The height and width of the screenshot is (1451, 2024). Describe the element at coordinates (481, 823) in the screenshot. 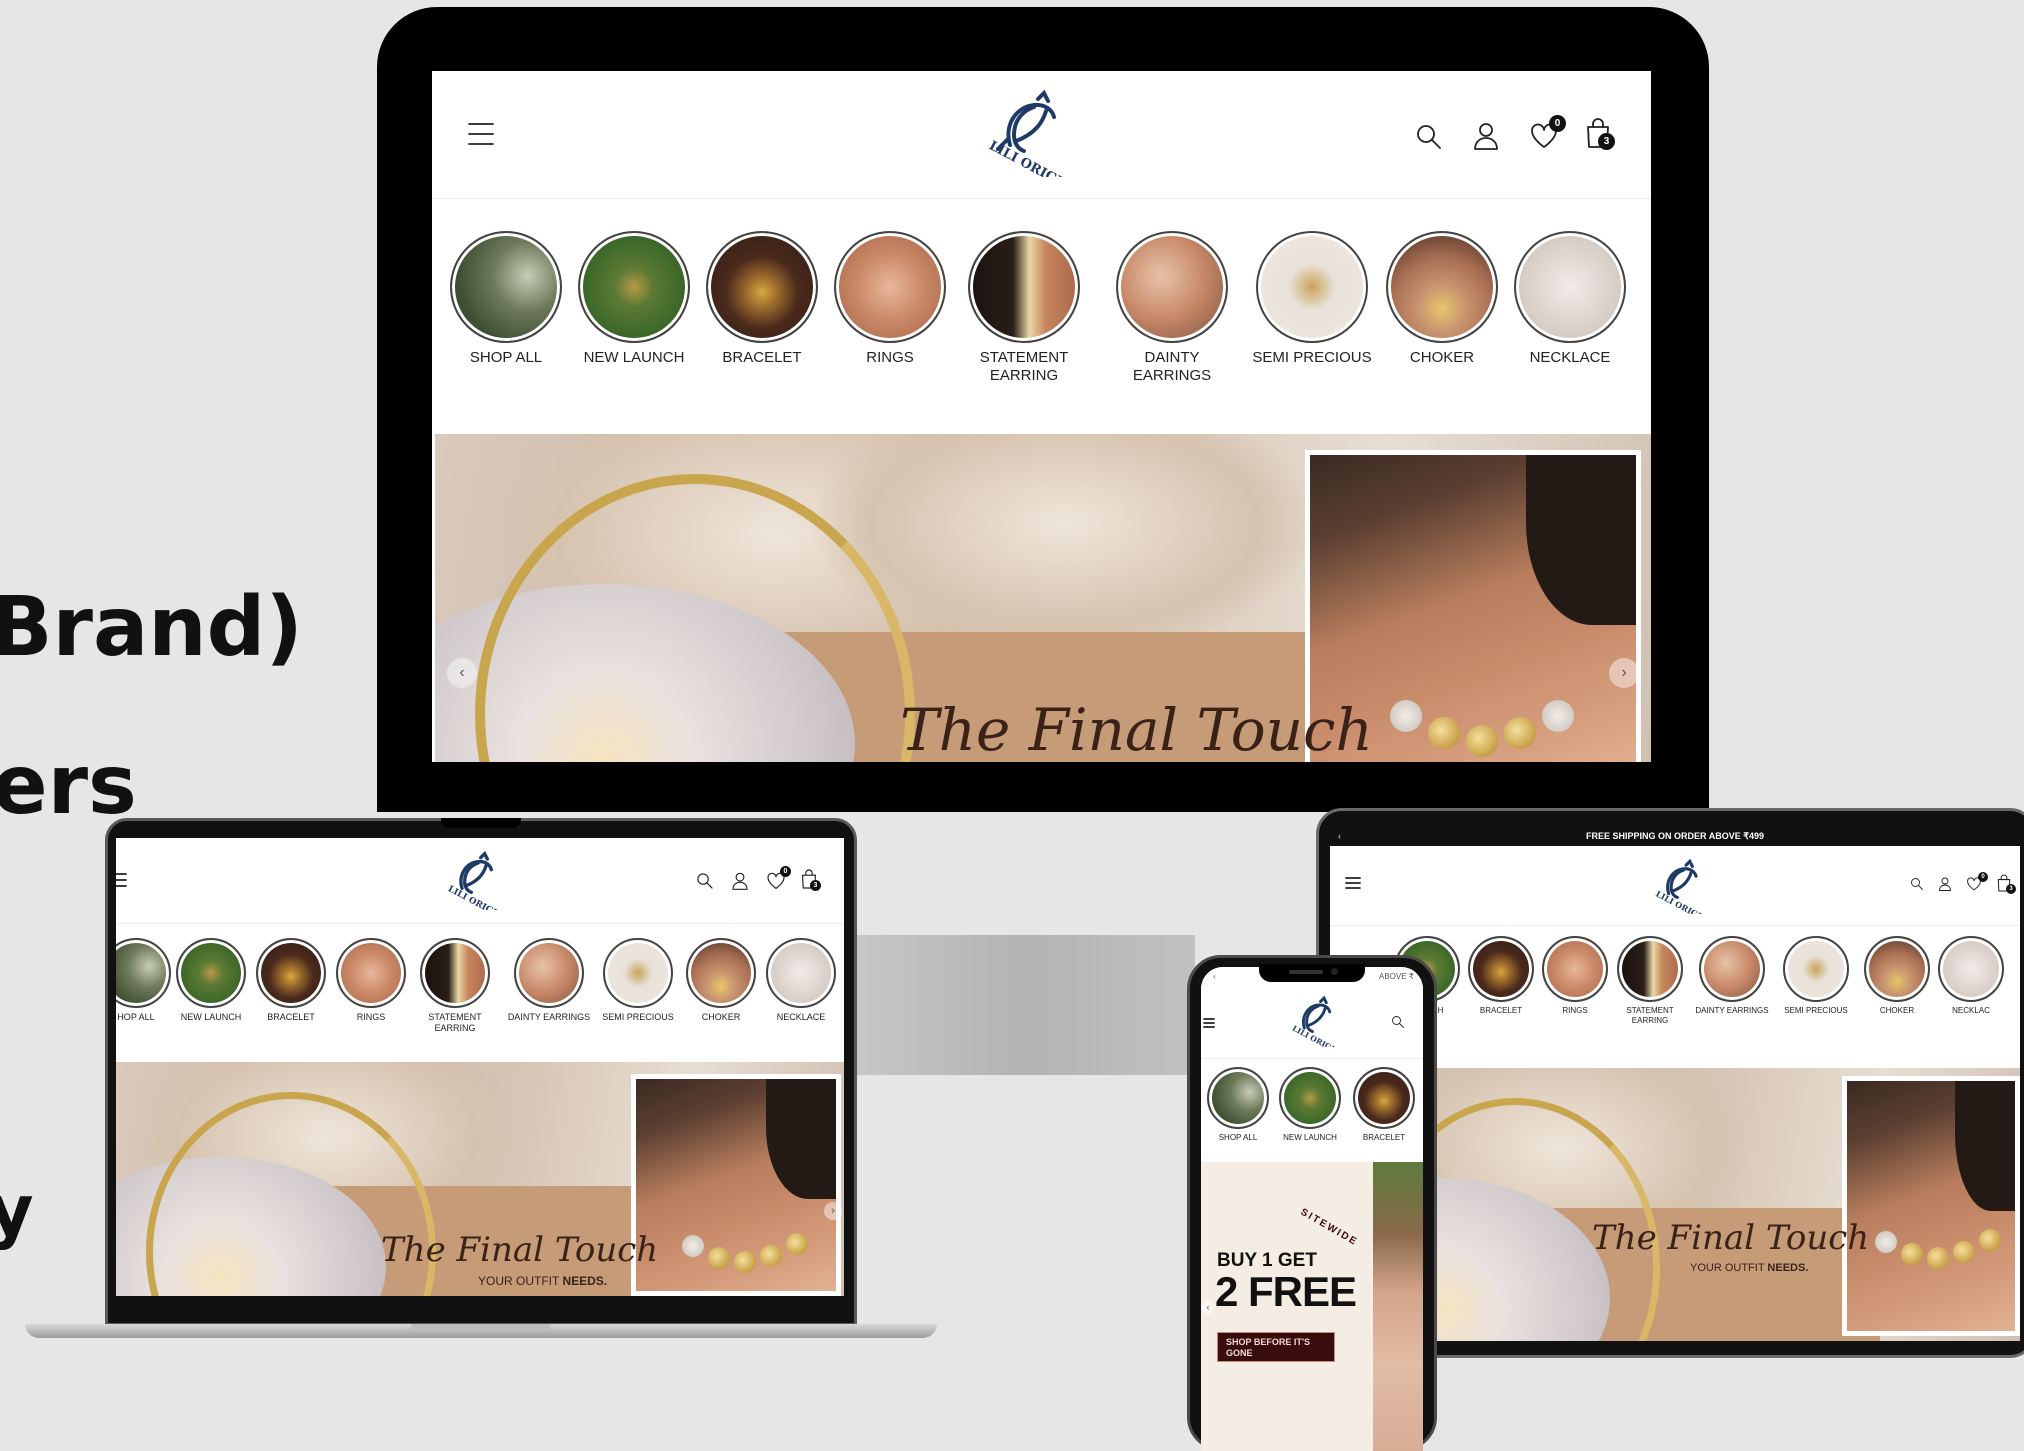

I see `laptop-notch` at that location.